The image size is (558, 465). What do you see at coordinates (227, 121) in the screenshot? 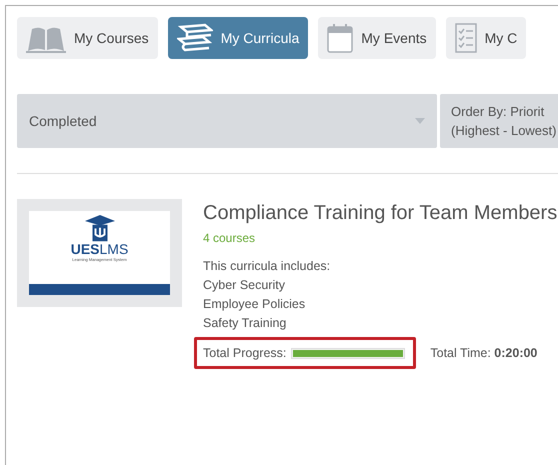
I see `status-dropdown: Completed` at bounding box center [227, 121].